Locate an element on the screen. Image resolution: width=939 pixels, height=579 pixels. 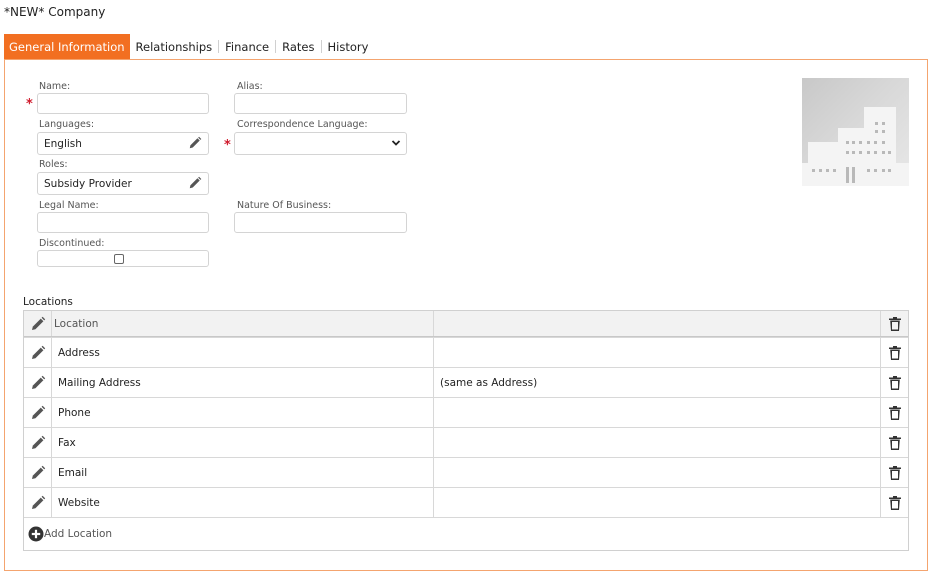
discontinued-checkbox is located at coordinates (119, 259).